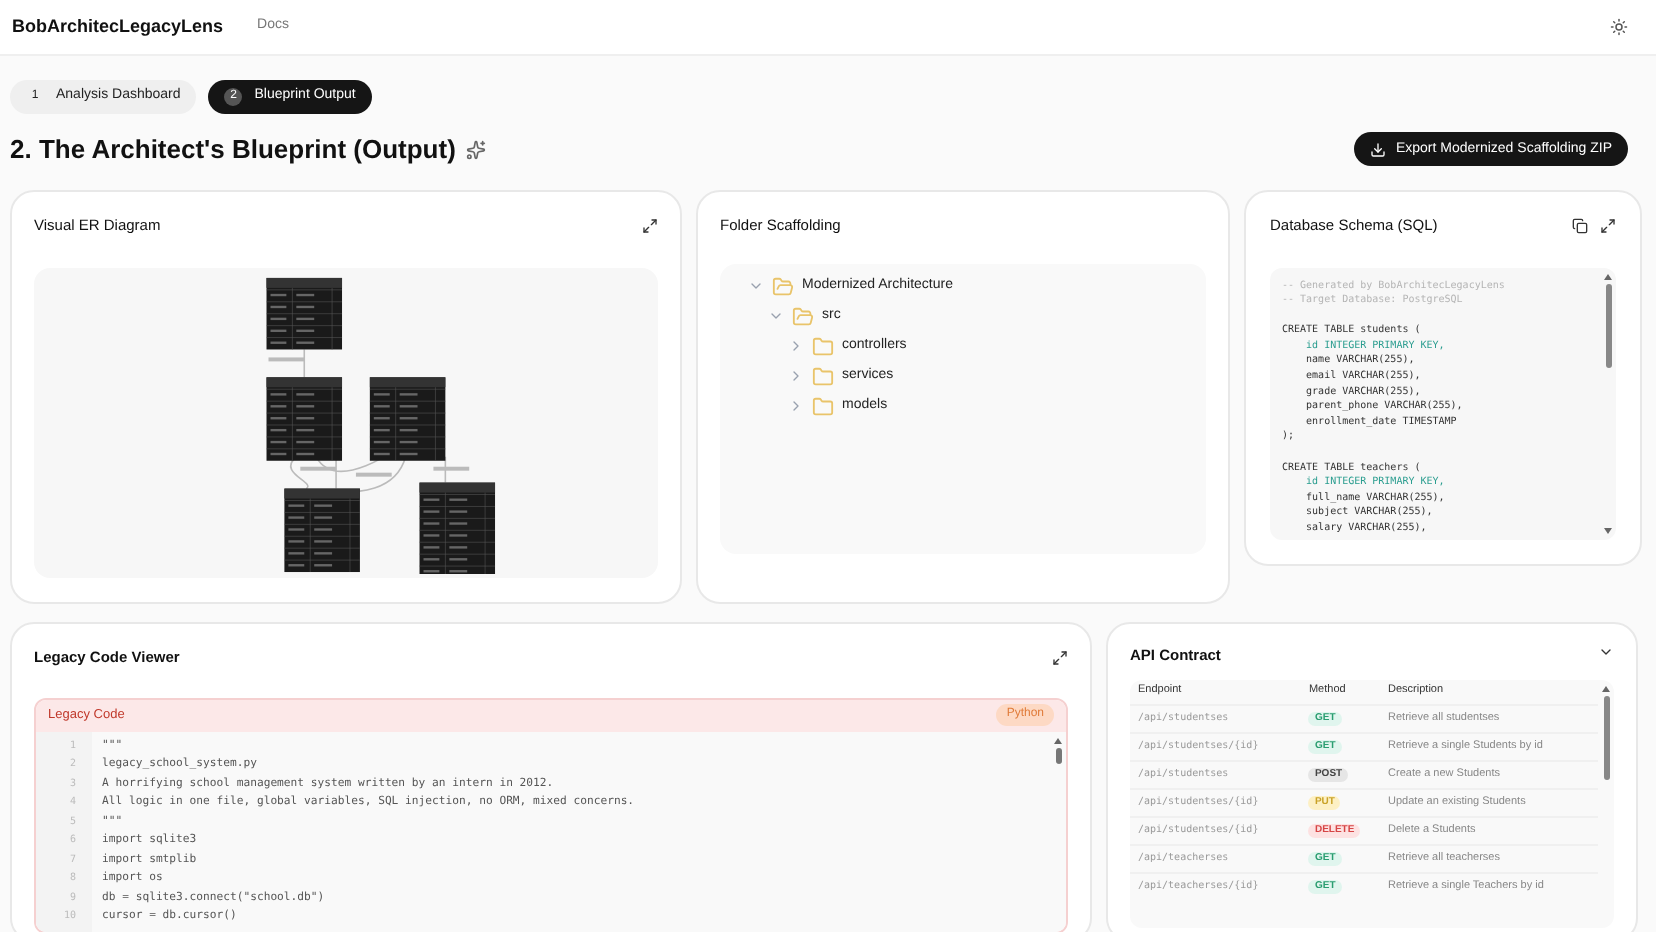  Describe the element at coordinates (1618, 27) in the screenshot. I see `sun-icon` at that location.